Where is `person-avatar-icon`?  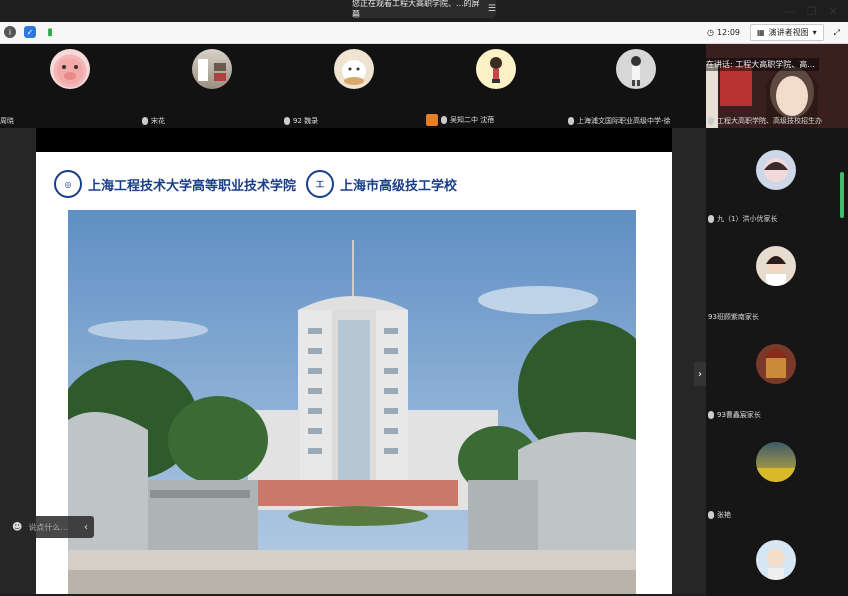 person-avatar-icon is located at coordinates (776, 270).